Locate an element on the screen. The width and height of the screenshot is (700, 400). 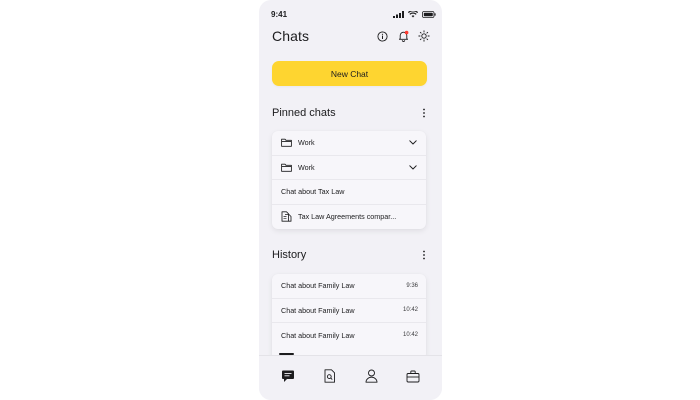
document-icon is located at coordinates (286, 216).